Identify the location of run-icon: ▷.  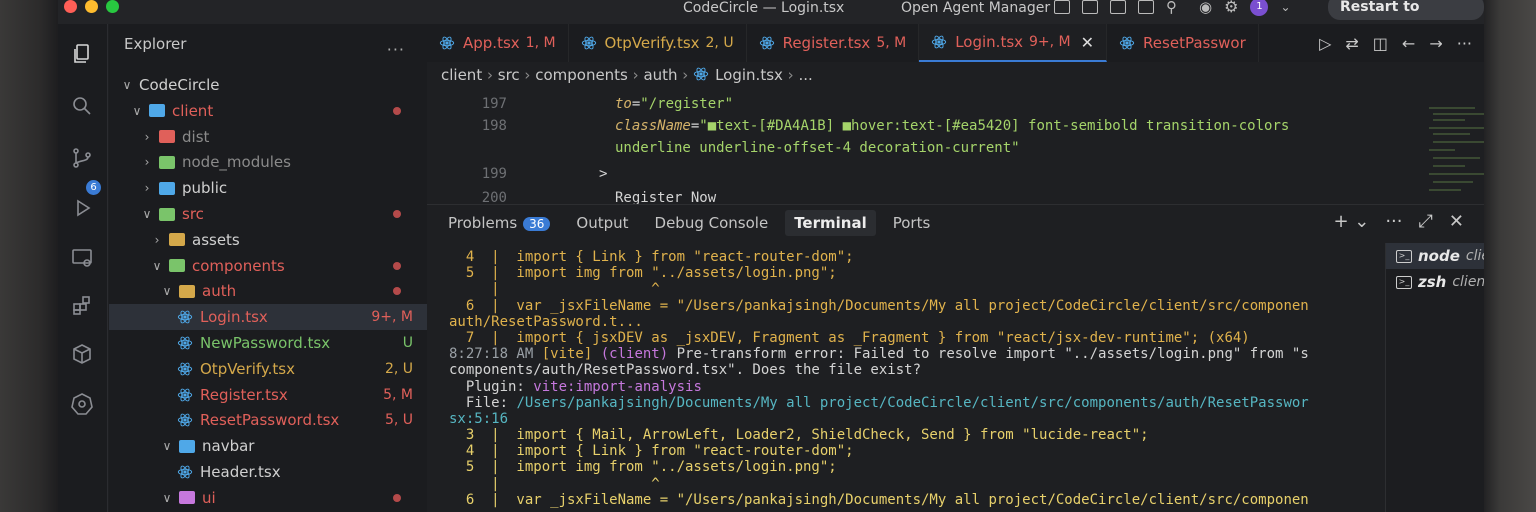
(1325, 43).